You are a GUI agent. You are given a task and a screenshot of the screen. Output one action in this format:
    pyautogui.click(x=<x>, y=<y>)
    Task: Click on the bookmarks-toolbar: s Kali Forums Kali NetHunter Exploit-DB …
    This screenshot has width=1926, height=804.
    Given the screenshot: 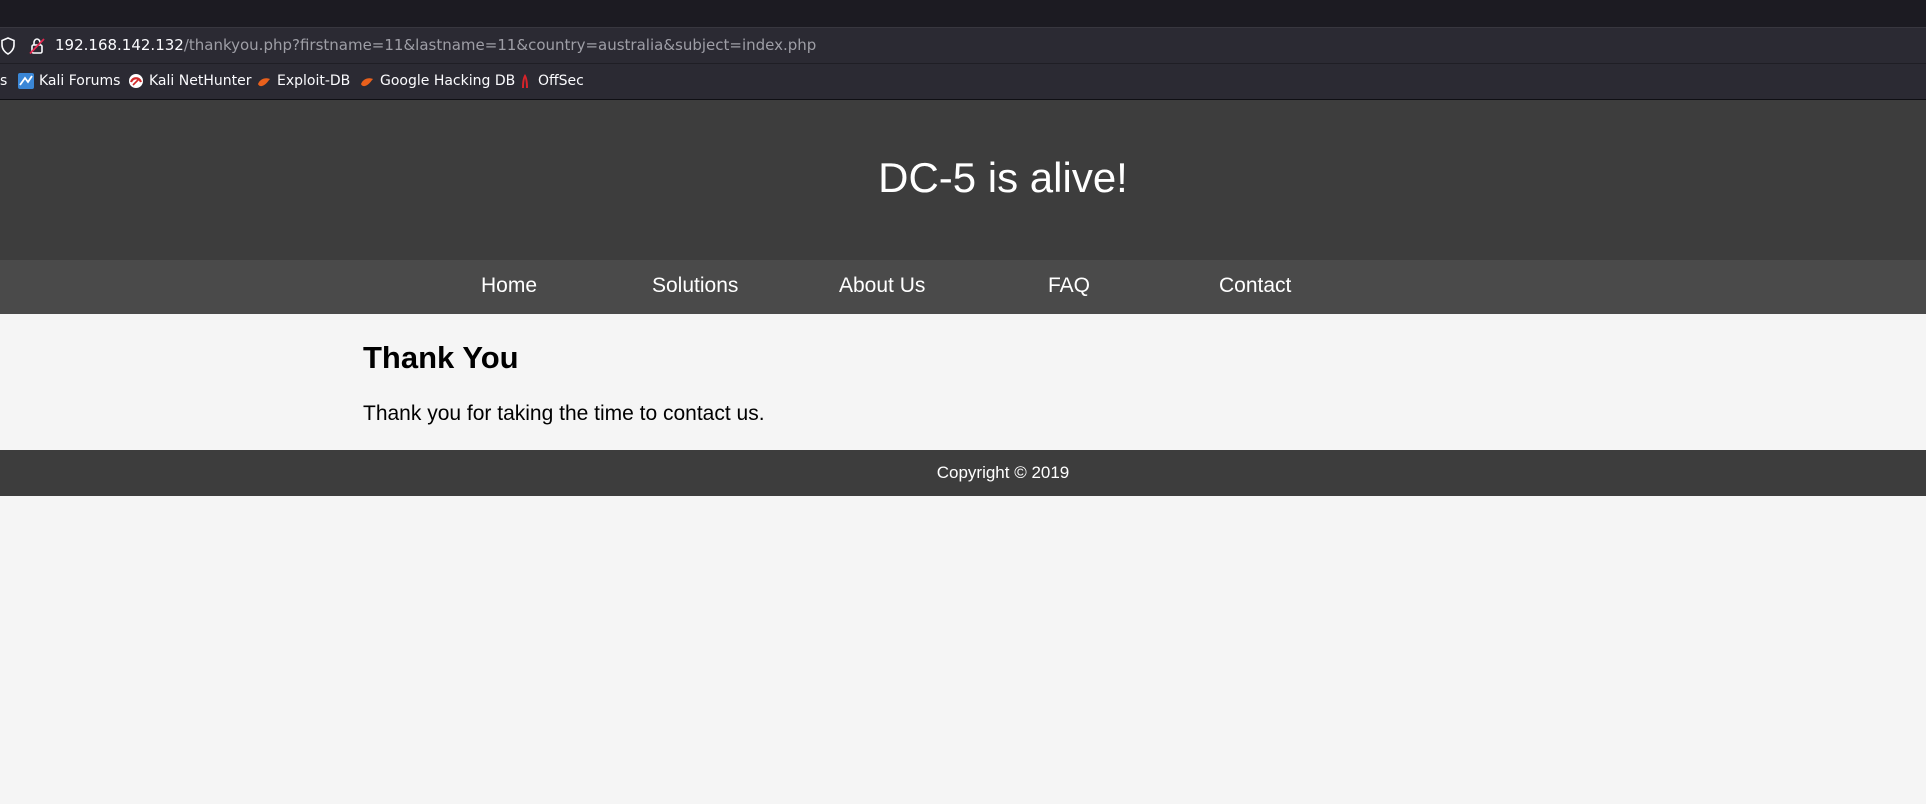 What is the action you would take?
    pyautogui.click(x=963, y=82)
    